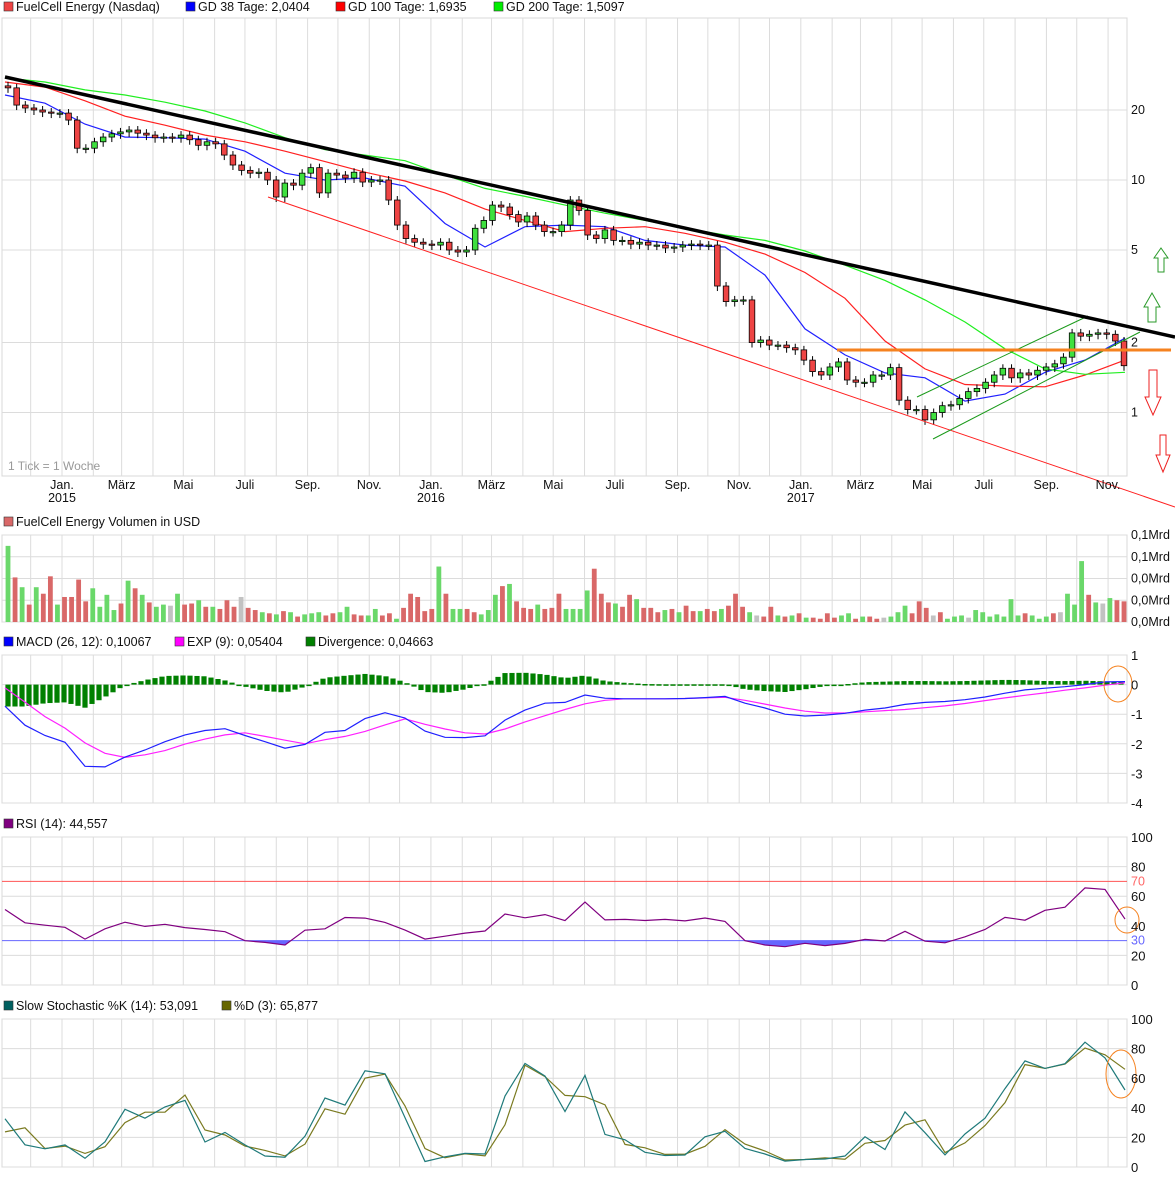  Describe the element at coordinates (375, 642) in the screenshot. I see `legend-label: Divergence: 0,04663` at that location.